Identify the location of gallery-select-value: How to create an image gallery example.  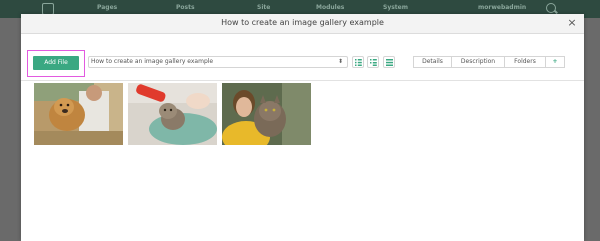
(152, 61).